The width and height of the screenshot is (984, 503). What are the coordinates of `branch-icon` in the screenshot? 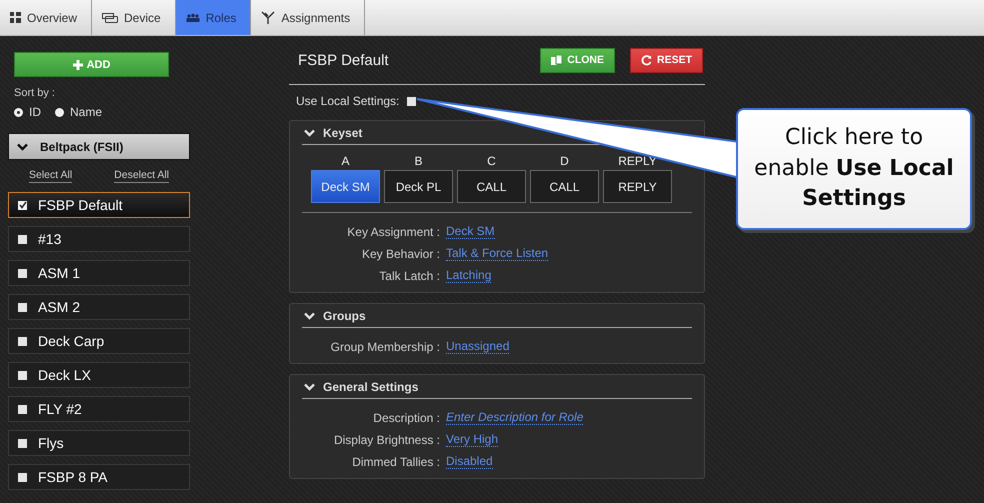 It's located at (268, 17).